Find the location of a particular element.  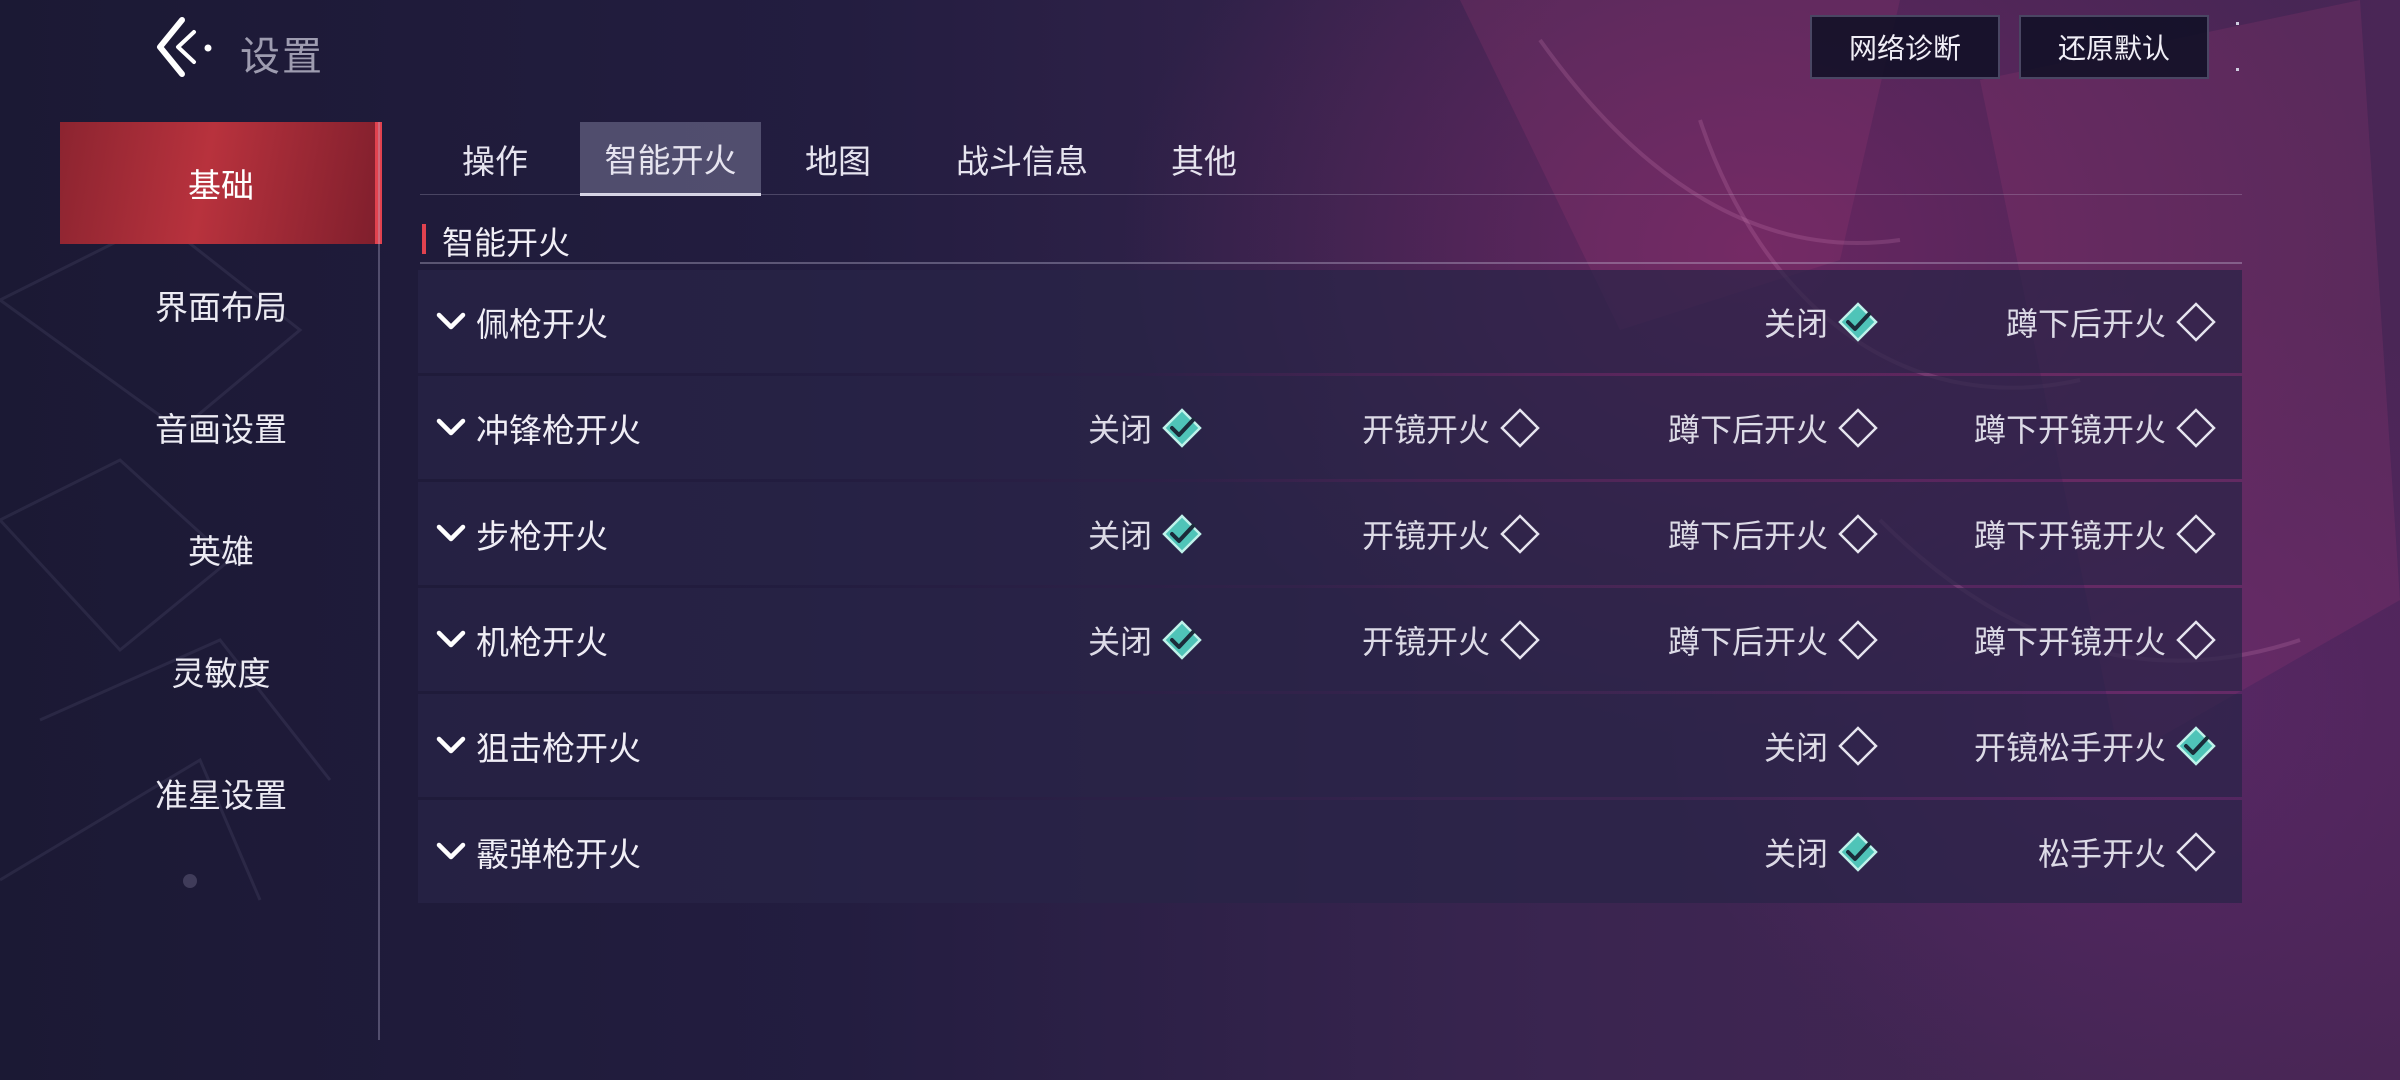

sidebar-decoration-dot is located at coordinates (190, 881).